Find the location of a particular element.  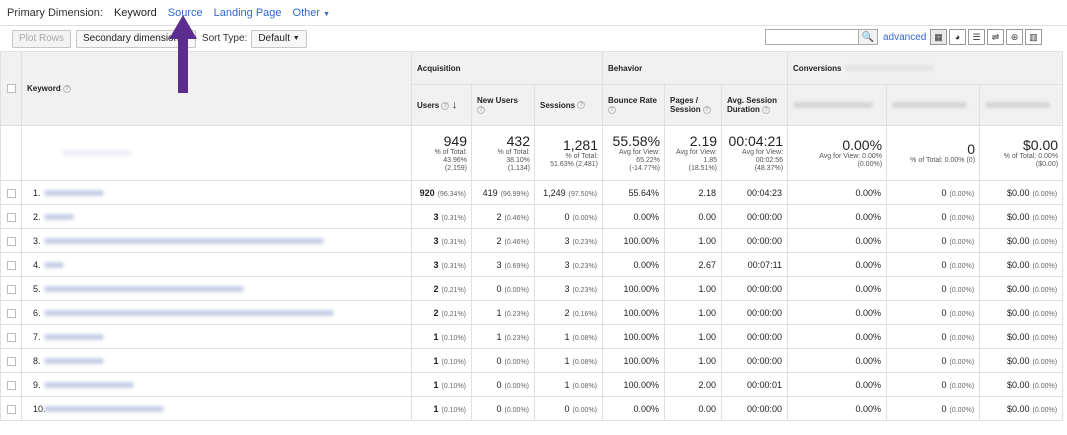

table-search-input: 🔍 is located at coordinates (821, 37).